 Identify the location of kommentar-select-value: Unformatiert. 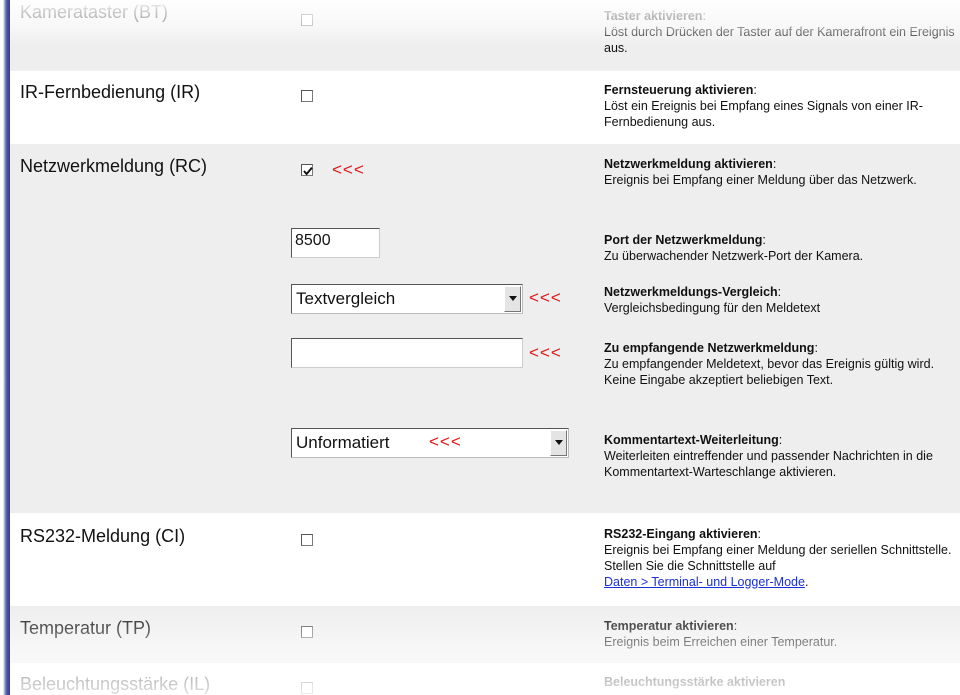
(343, 442).